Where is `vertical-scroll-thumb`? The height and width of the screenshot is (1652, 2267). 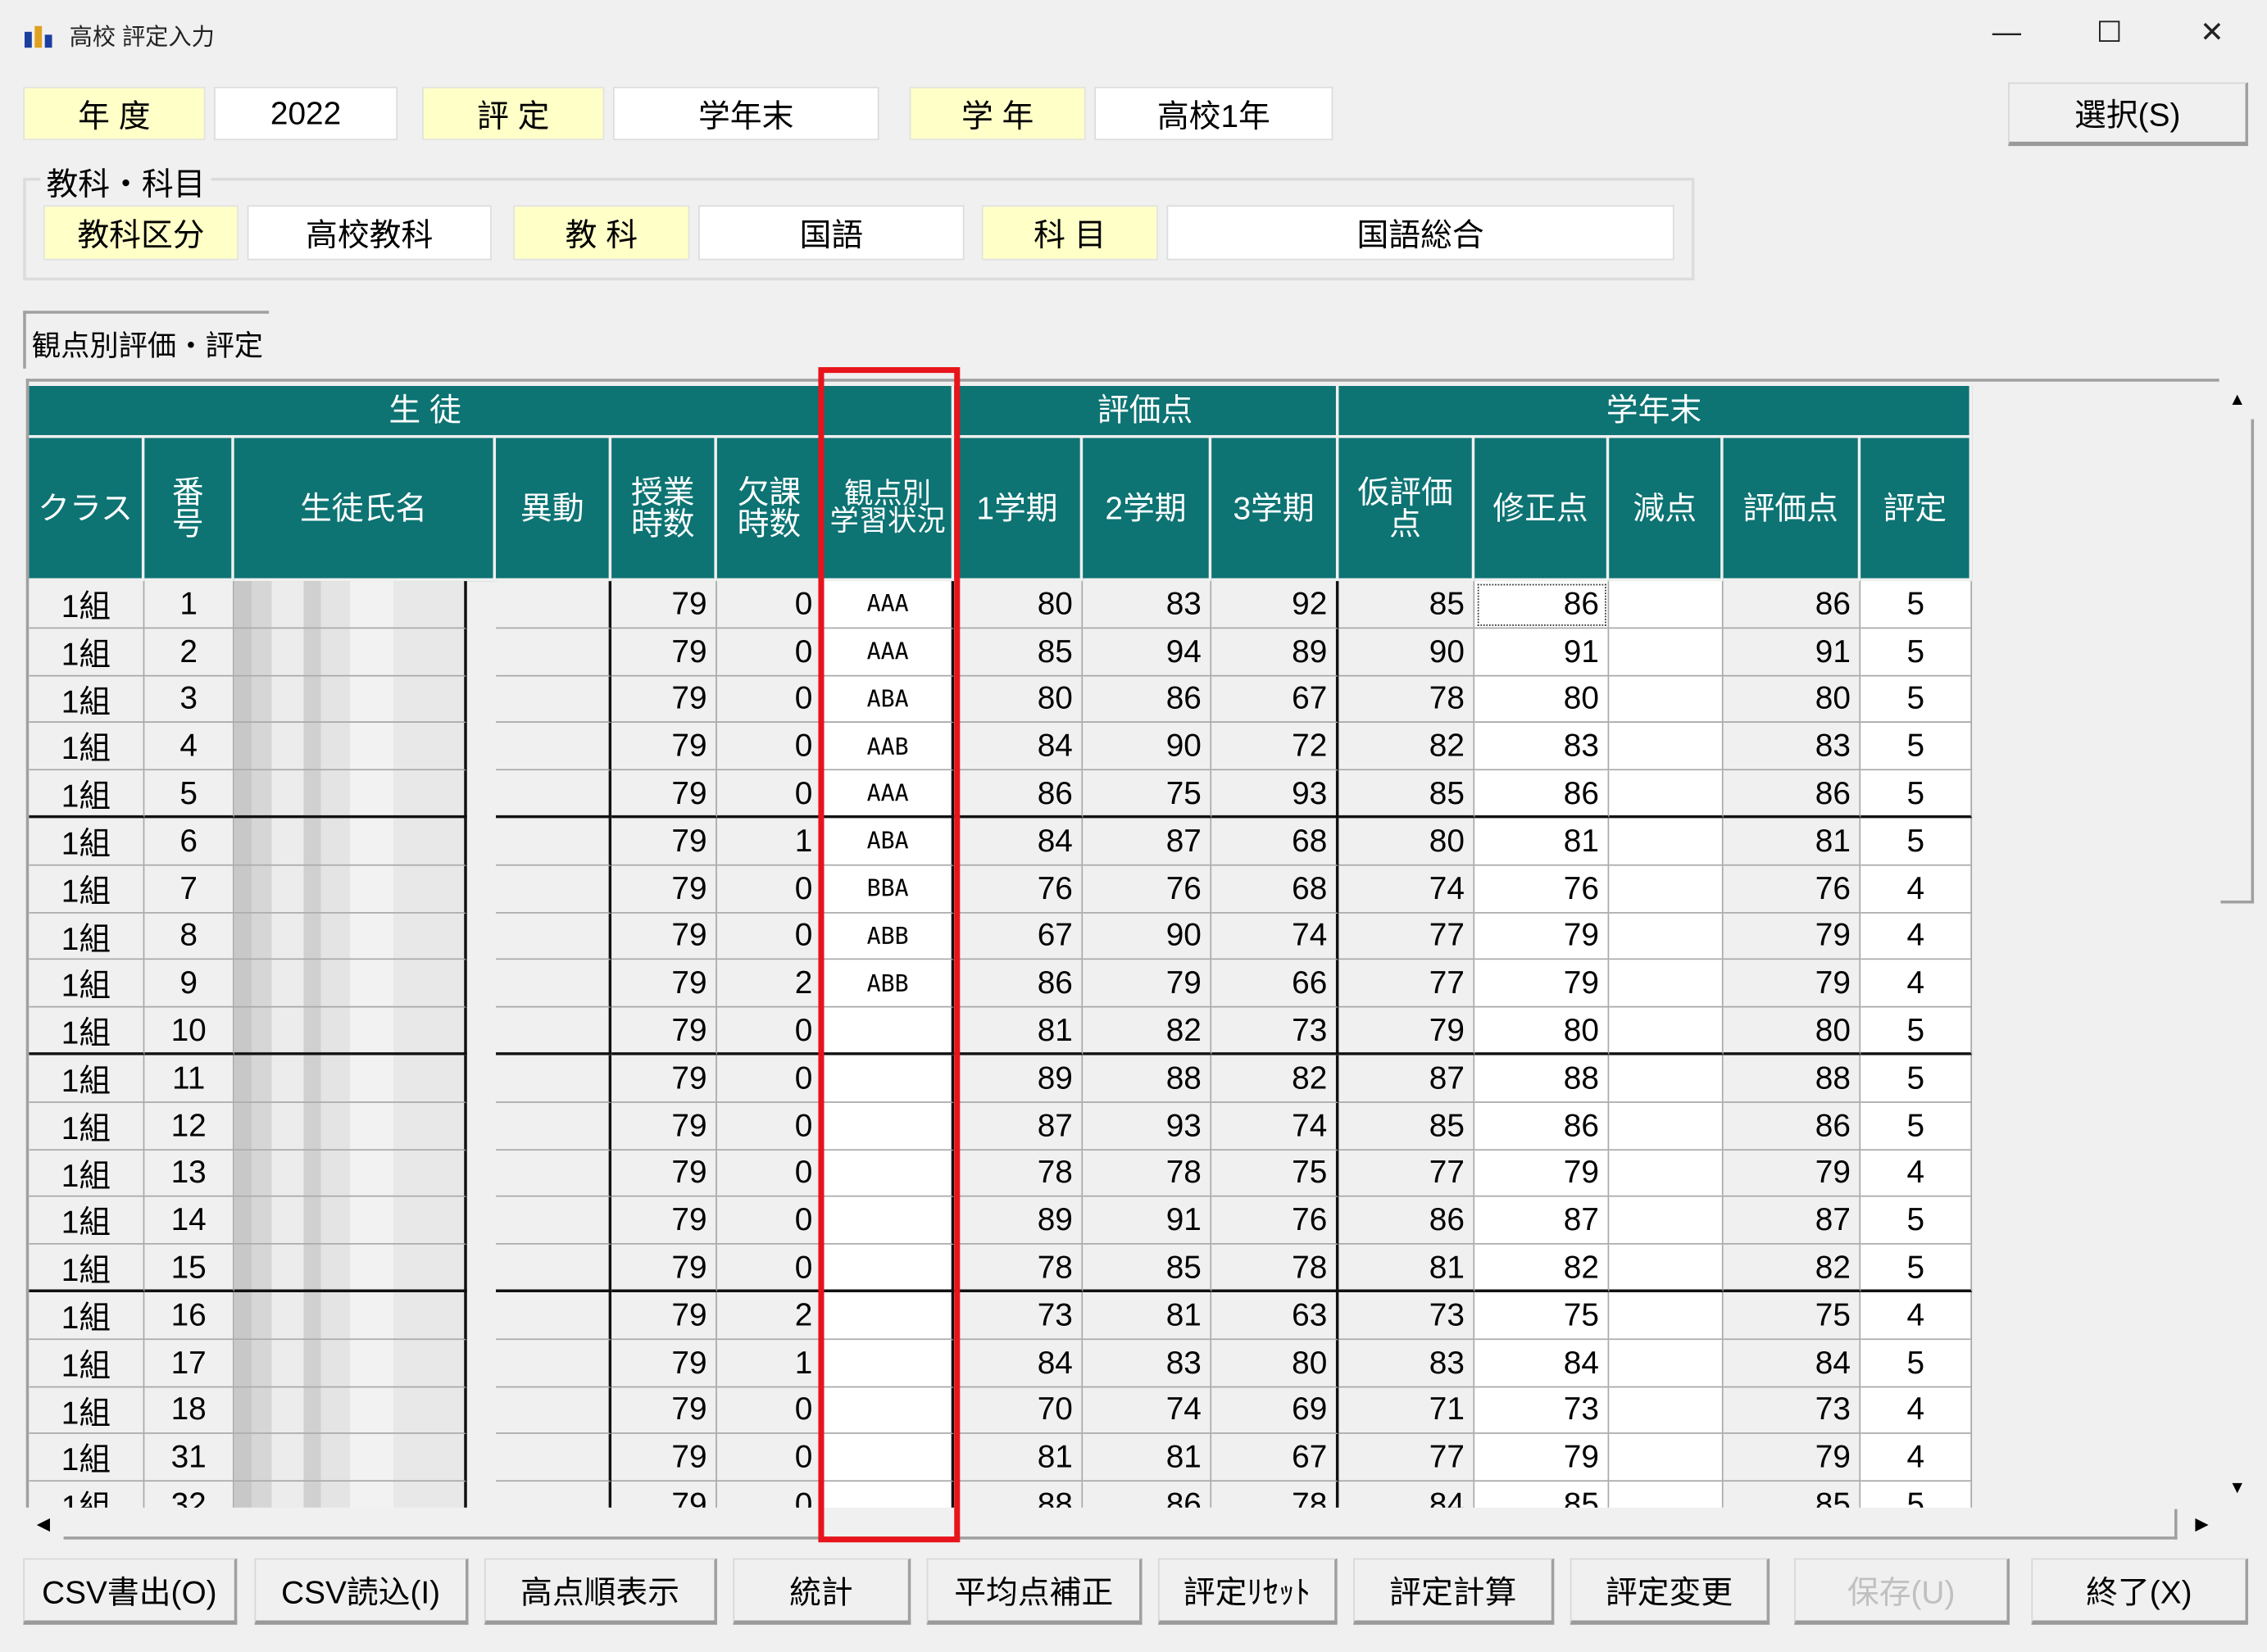
vertical-scroll-thumb is located at coordinates (2237, 661).